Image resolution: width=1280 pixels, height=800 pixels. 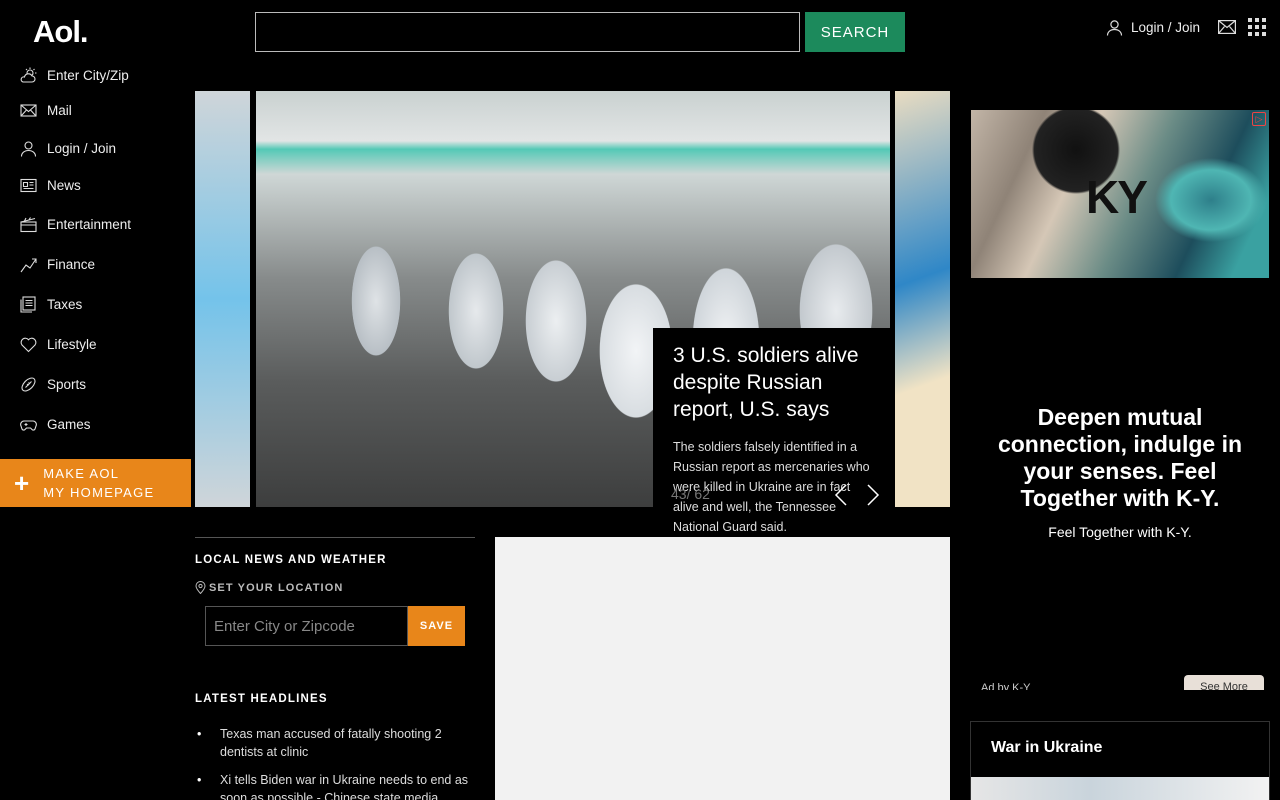 I want to click on zipcode-input: Enter City or Zipcode, so click(x=306, y=626).